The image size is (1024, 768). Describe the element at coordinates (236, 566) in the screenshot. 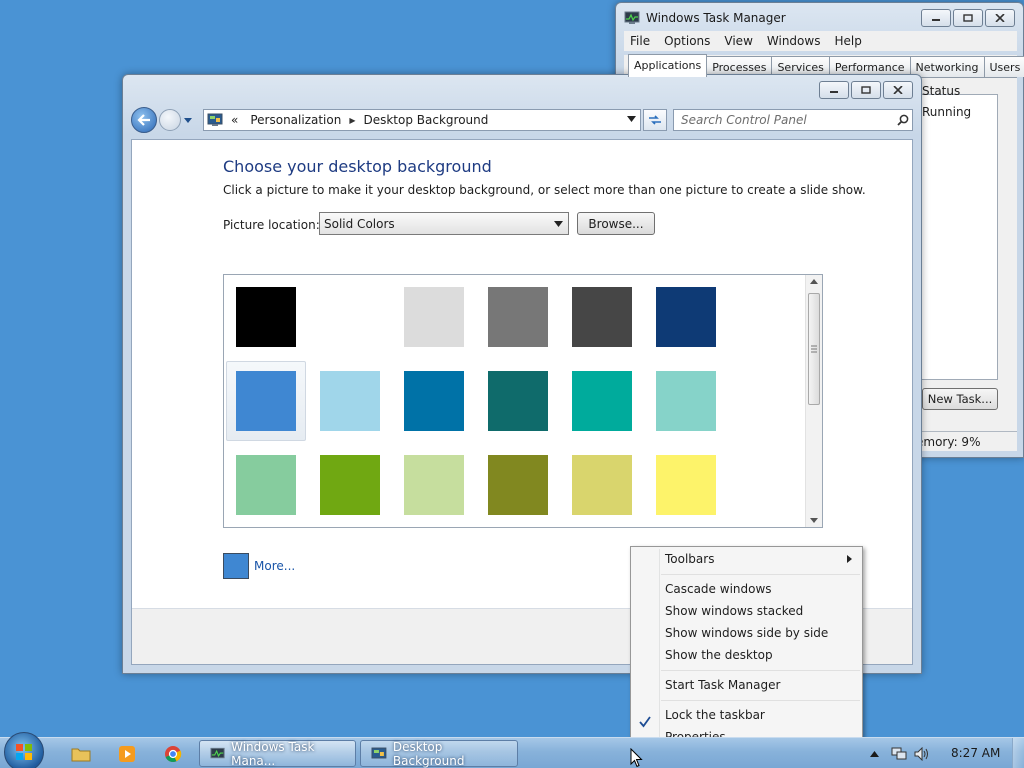

I see `more-colors-swatch` at that location.